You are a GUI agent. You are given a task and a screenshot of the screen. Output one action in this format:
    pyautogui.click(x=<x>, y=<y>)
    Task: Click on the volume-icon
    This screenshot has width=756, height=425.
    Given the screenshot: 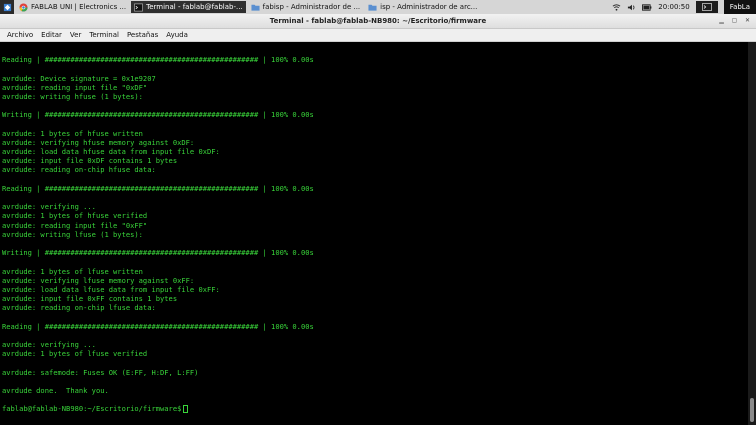 What is the action you would take?
    pyautogui.click(x=631, y=7)
    